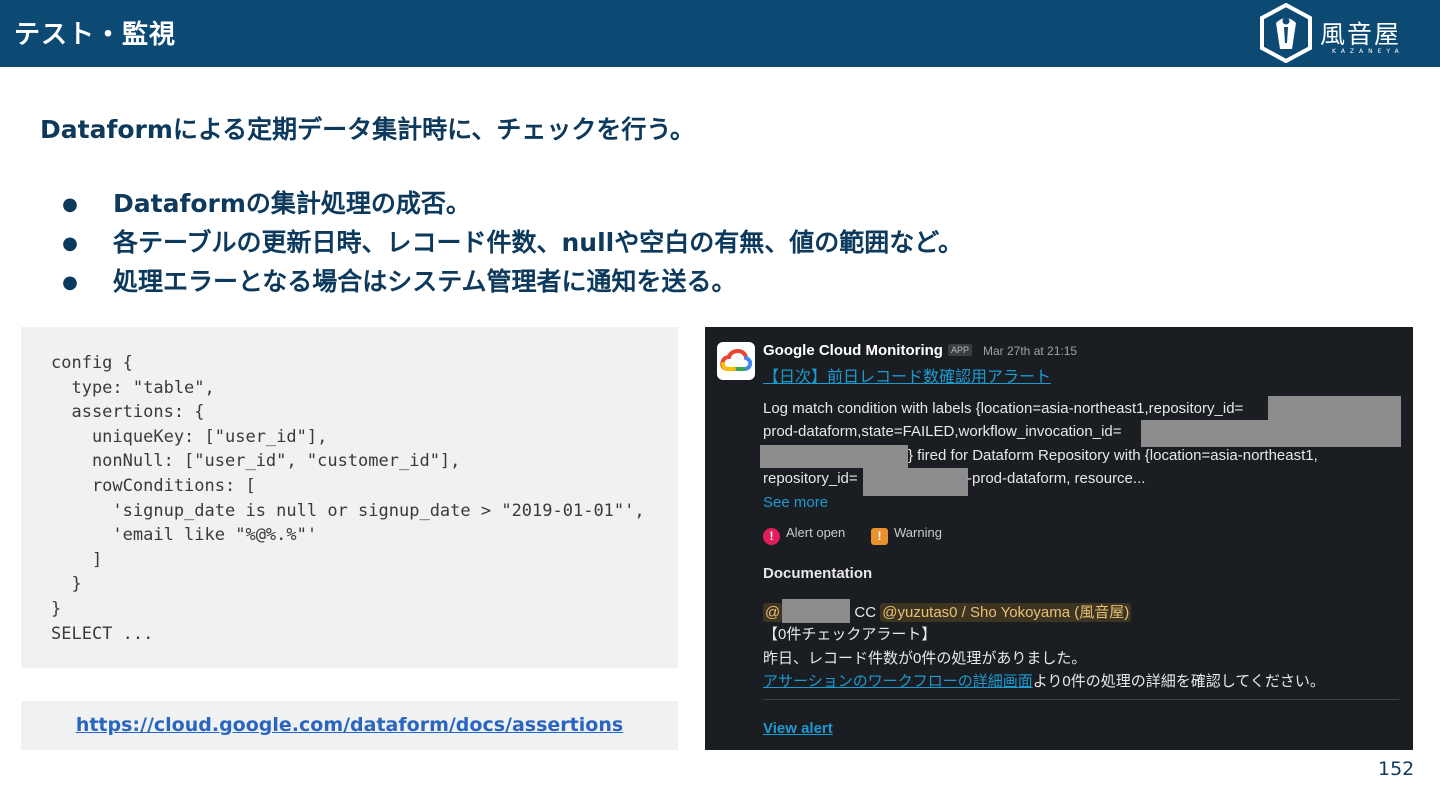 The width and height of the screenshot is (1440, 810). I want to click on user-mention: @yuzutas0 / Sho Yokoyama (風音屋), so click(1006, 612).